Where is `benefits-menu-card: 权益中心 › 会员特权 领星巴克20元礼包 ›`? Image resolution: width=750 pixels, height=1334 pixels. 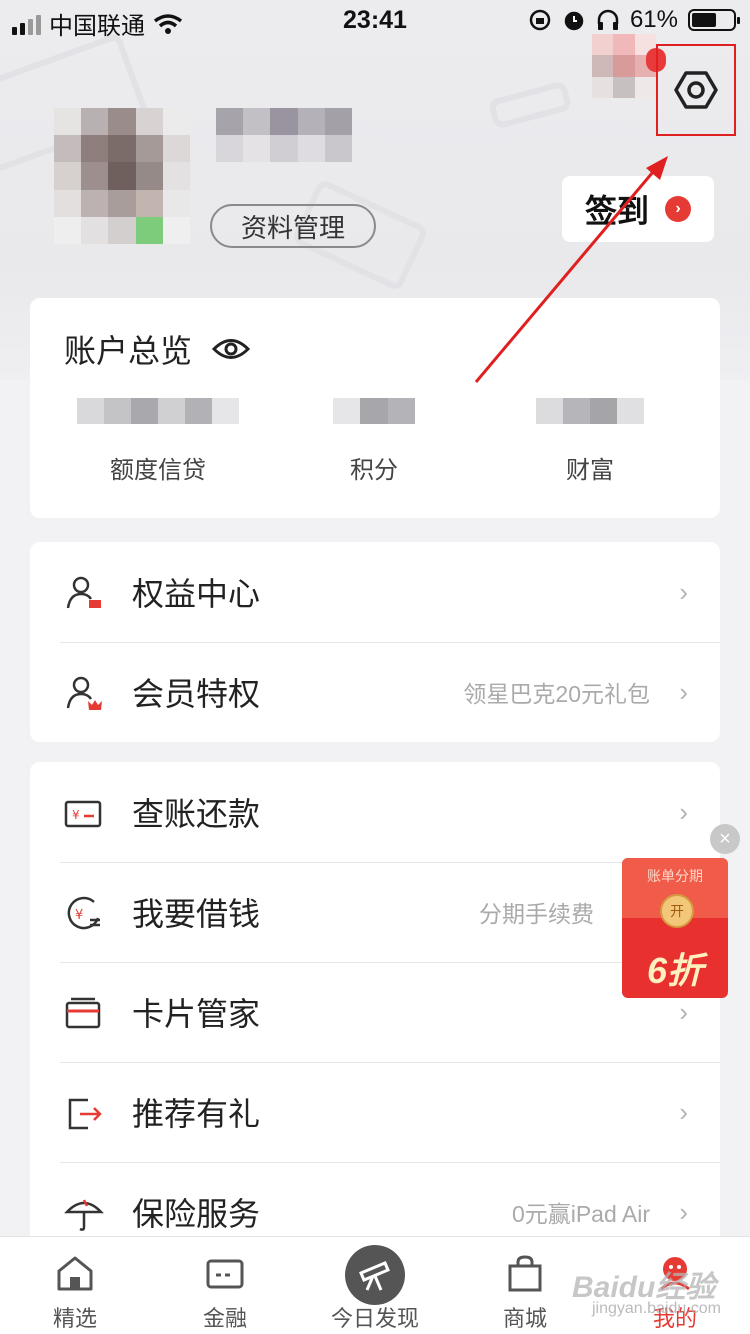
benefits-menu-card: 权益中心 › 会员特权 领星巴克20元礼包 › is located at coordinates (375, 642).